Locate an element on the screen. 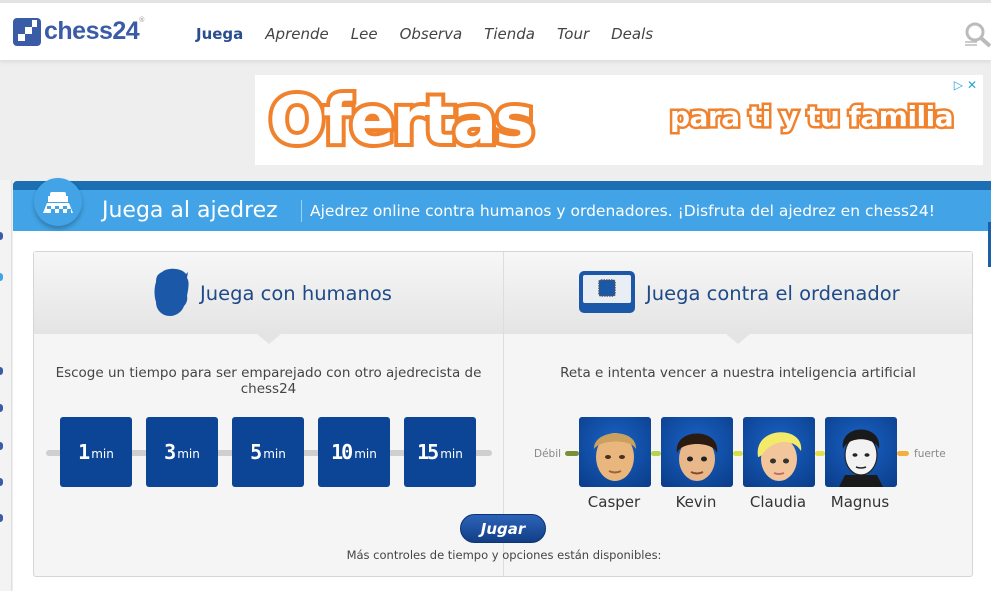  ad-tagline: para ti y tu familia is located at coordinates (811, 117).